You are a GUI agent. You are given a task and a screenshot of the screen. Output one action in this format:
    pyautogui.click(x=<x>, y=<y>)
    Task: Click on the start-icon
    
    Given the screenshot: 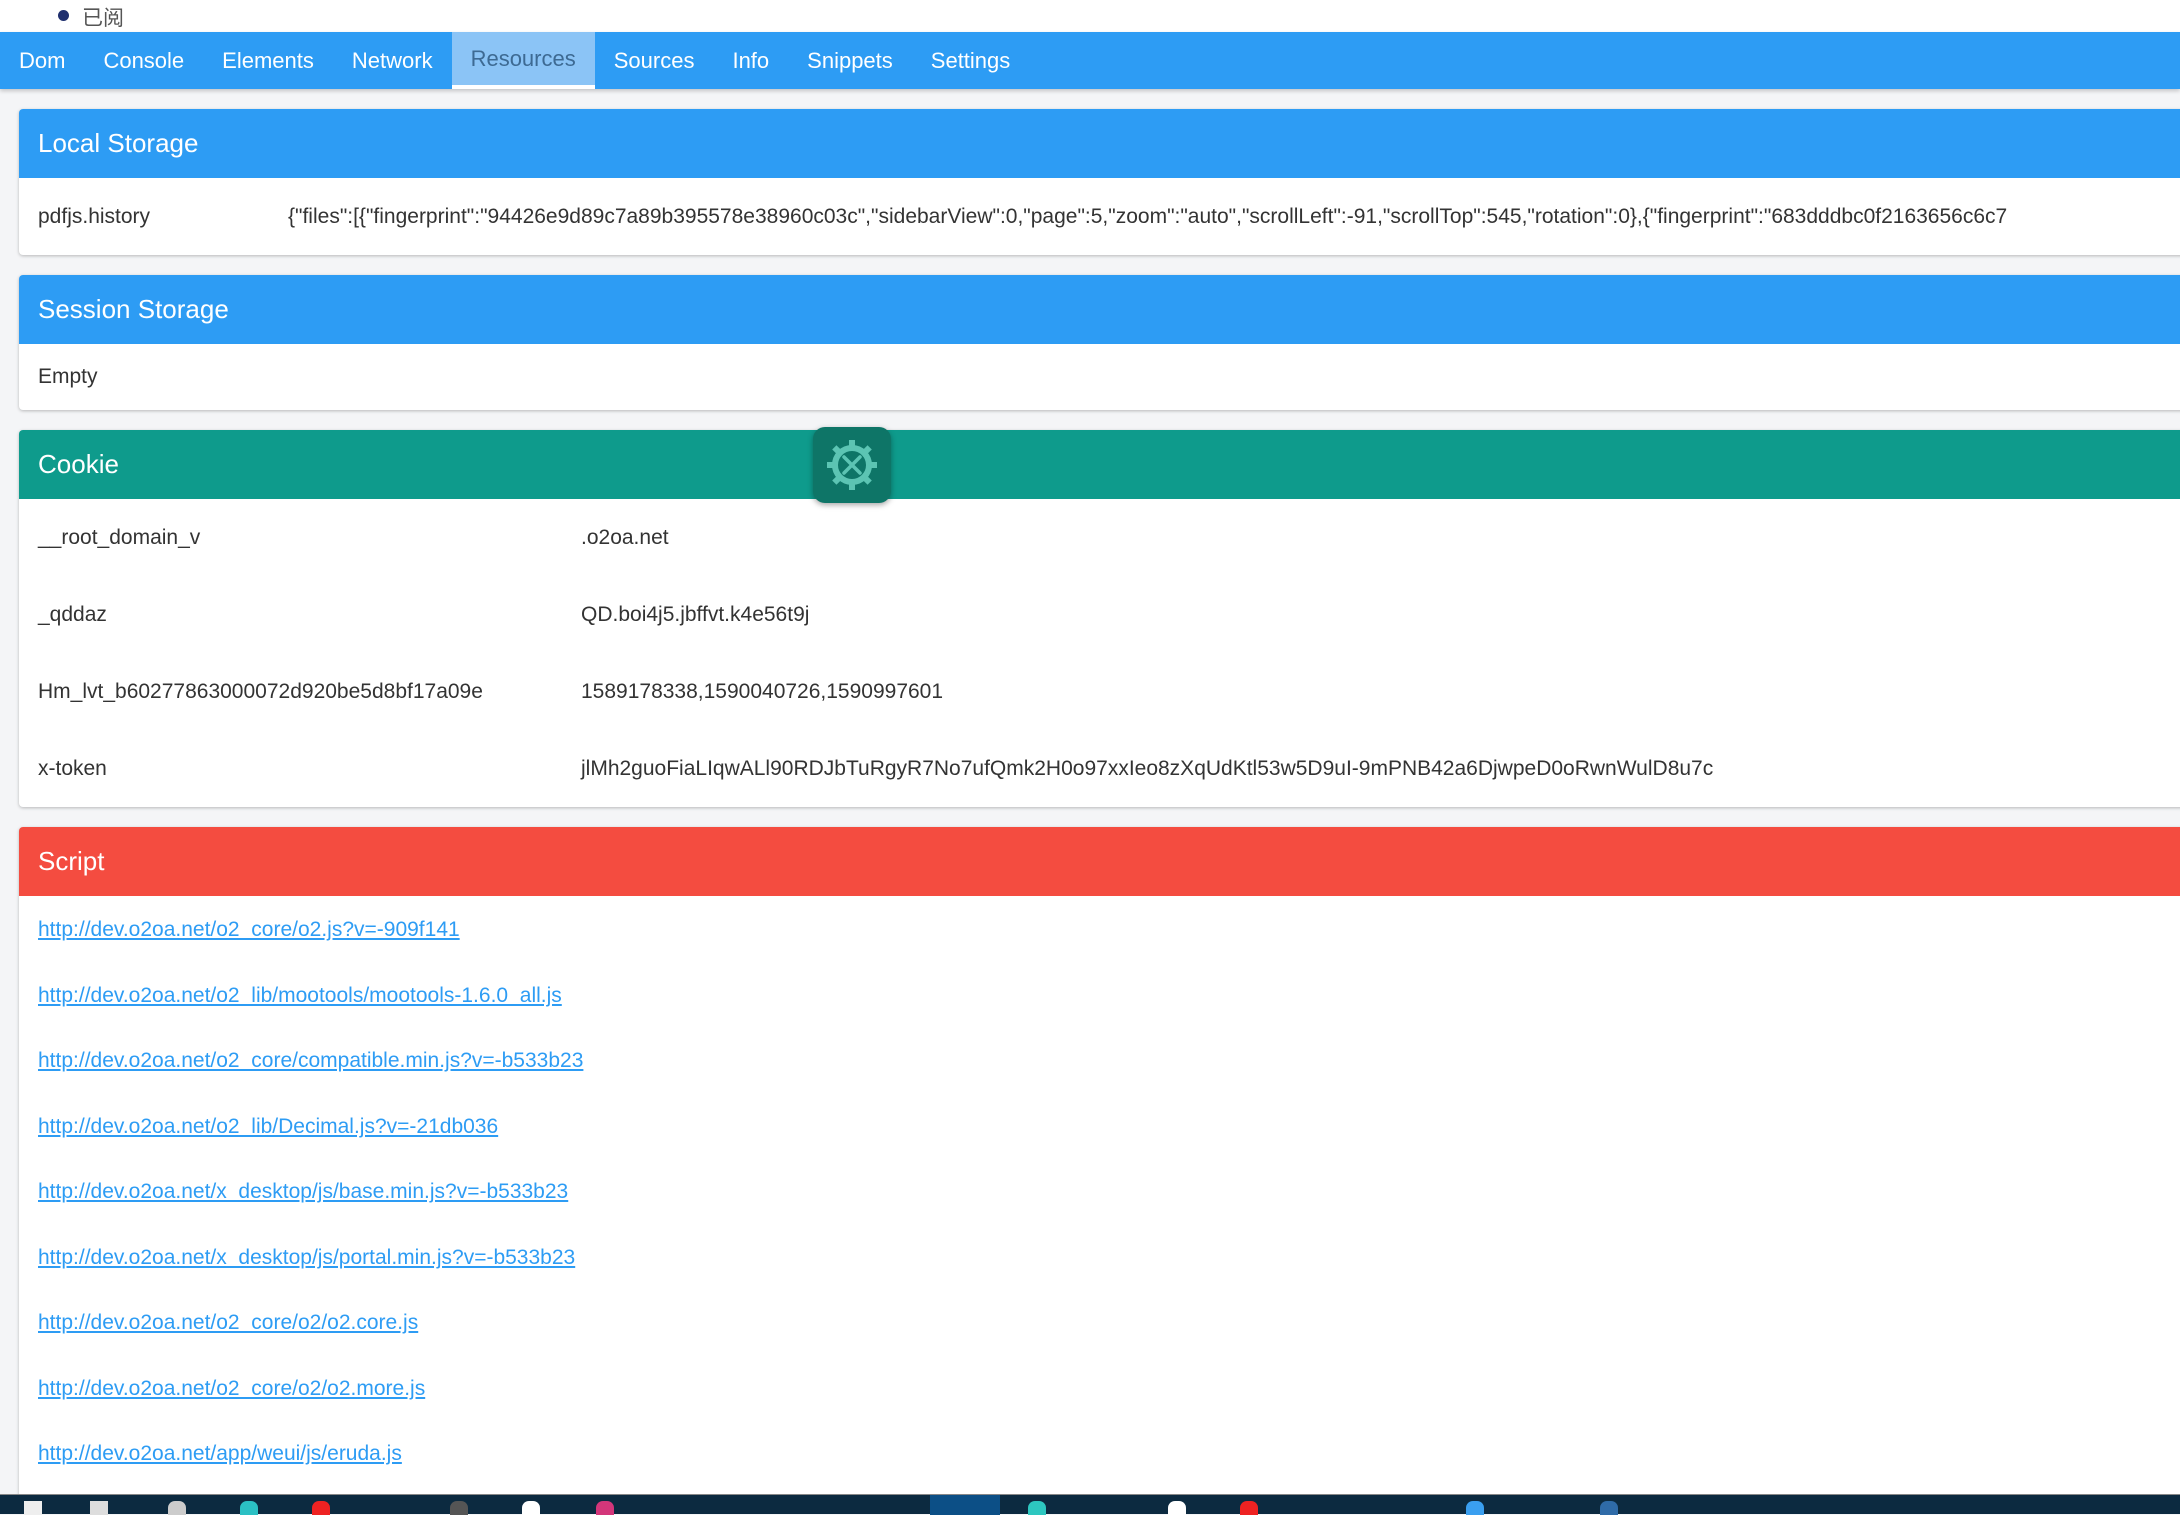 What is the action you would take?
    pyautogui.click(x=33, y=1508)
    